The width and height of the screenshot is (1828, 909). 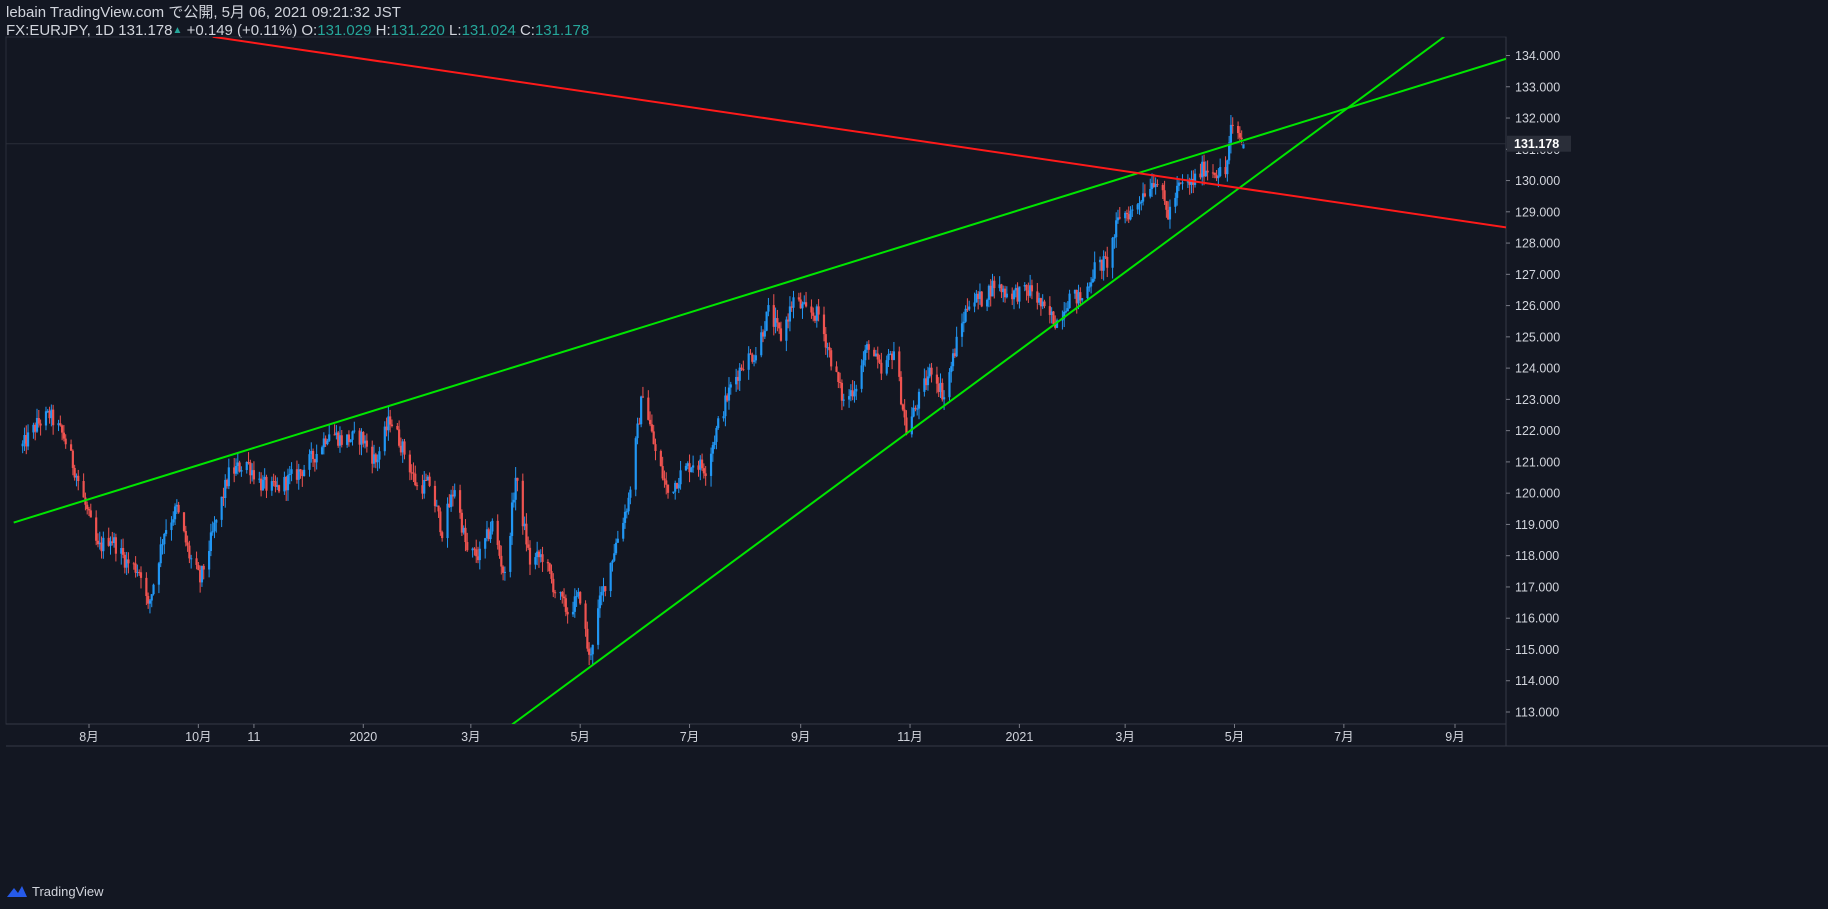 What do you see at coordinates (363, 737) in the screenshot?
I see `time-tick-label: 2020` at bounding box center [363, 737].